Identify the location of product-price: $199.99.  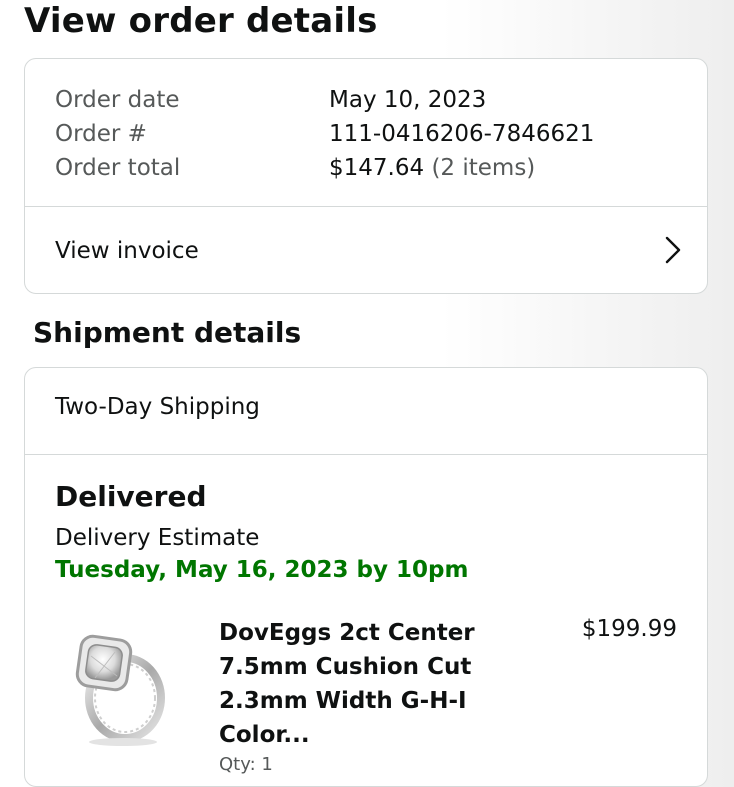
(629, 629).